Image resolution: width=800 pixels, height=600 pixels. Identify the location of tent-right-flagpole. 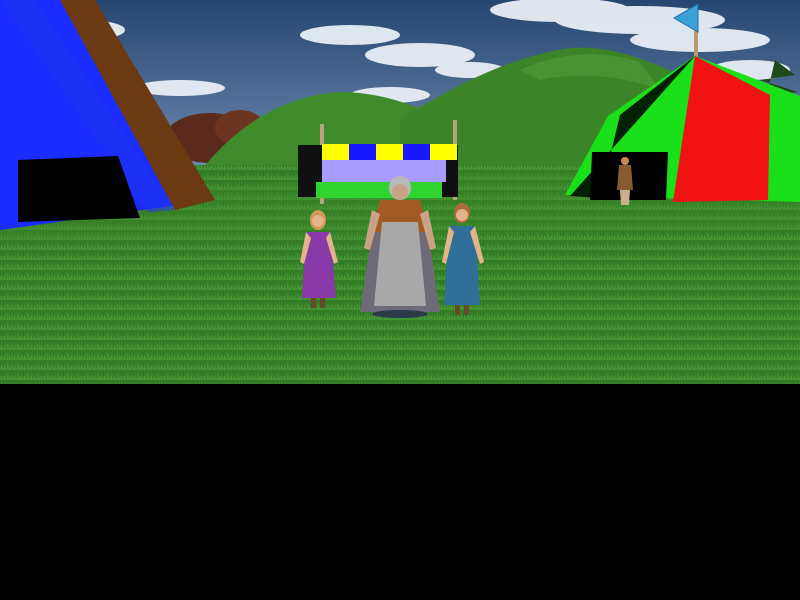
(696, 45).